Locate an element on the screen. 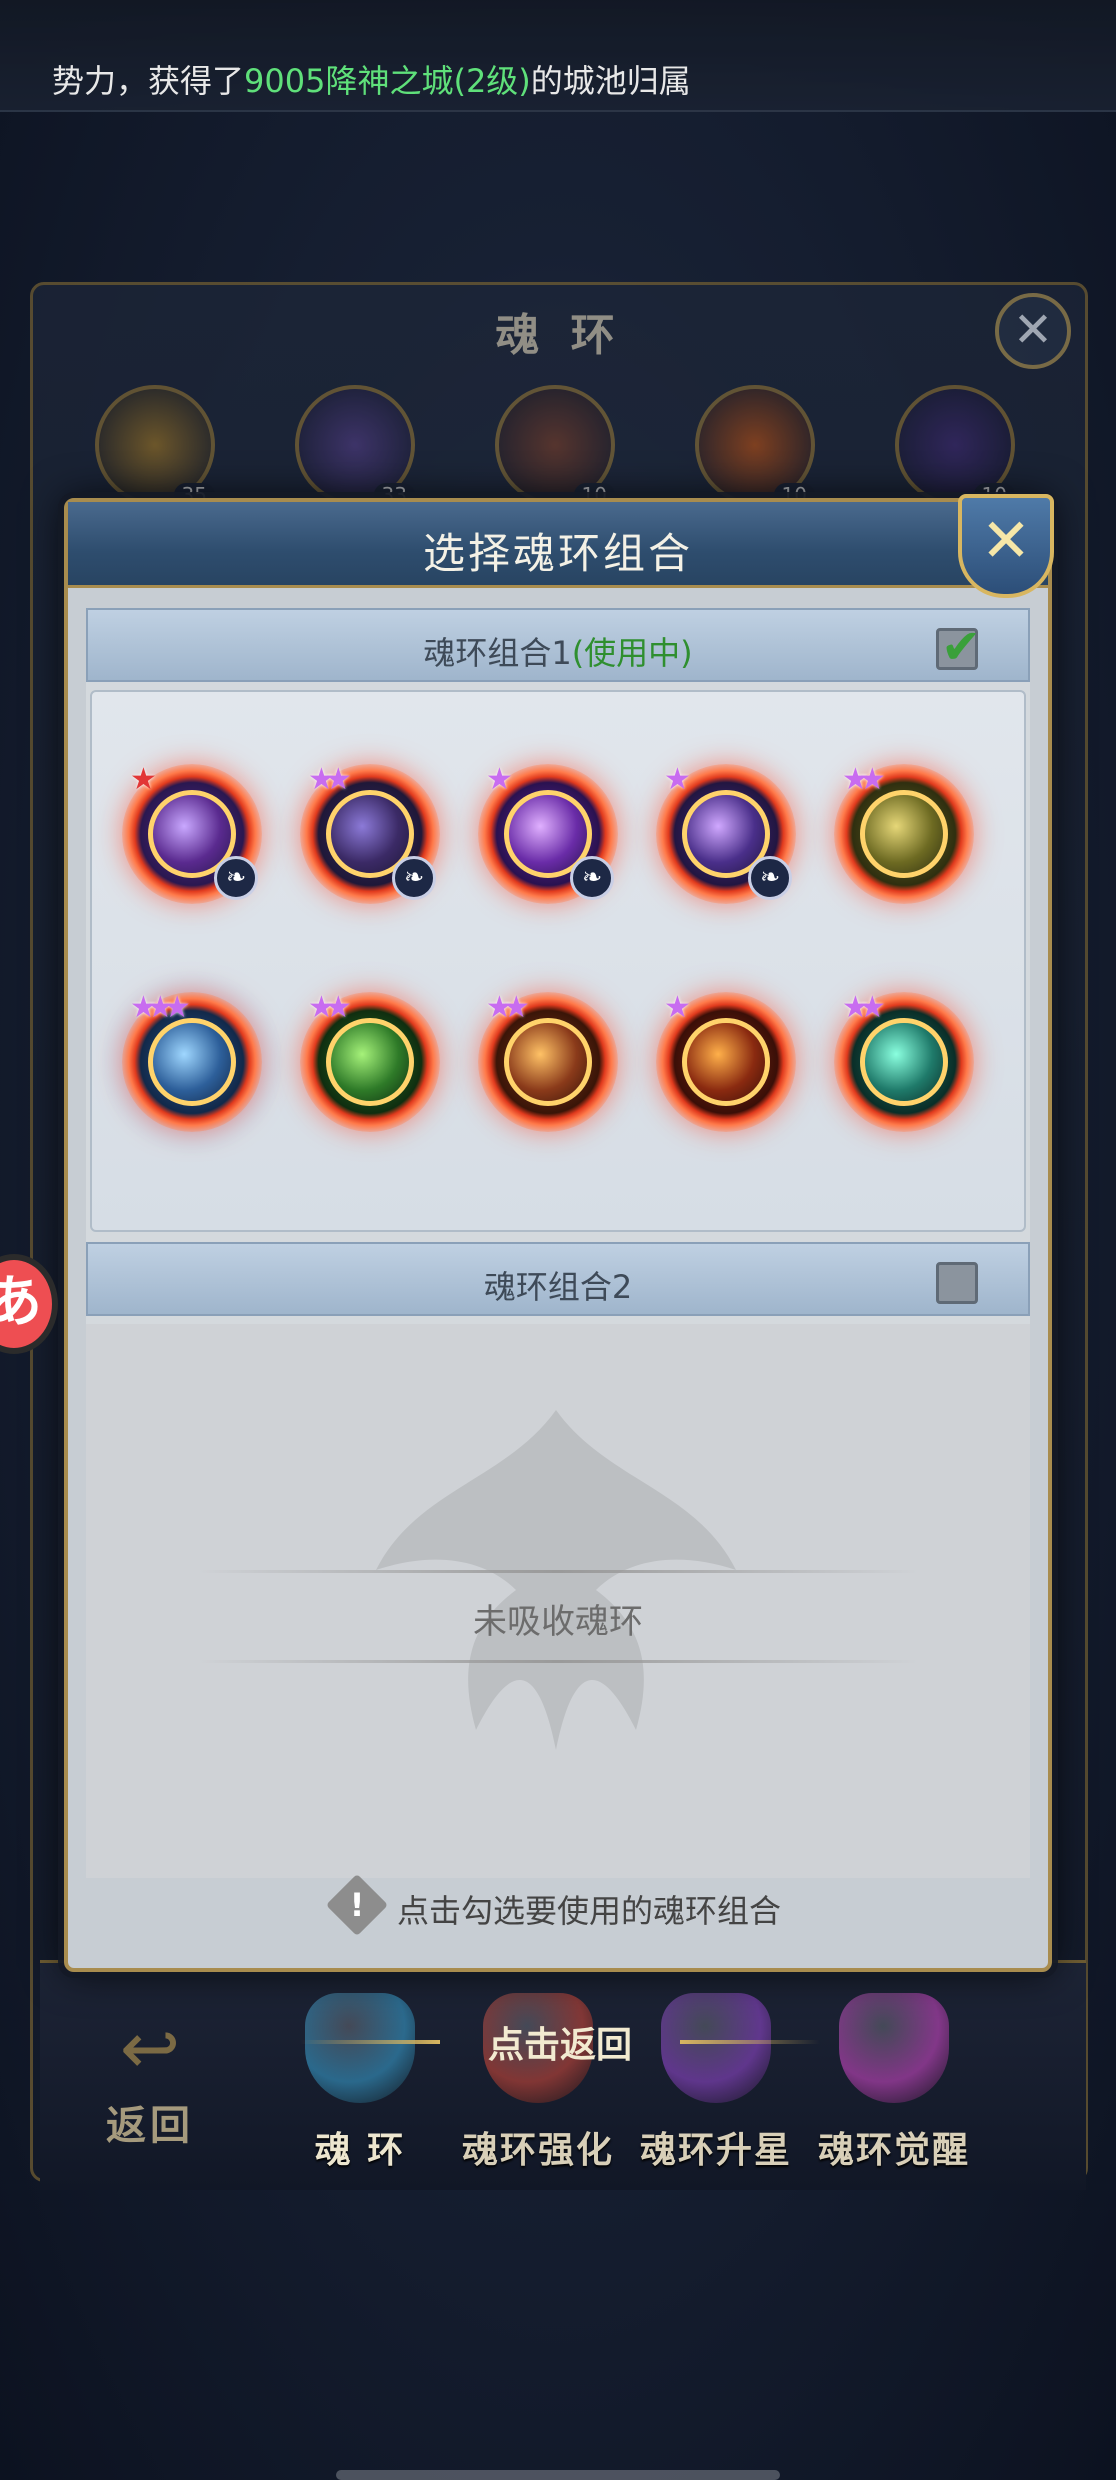 Image resolution: width=1116 pixels, height=2480 pixels. ring-combo-1-header: 魂环组合1(使用中) is located at coordinates (558, 645).